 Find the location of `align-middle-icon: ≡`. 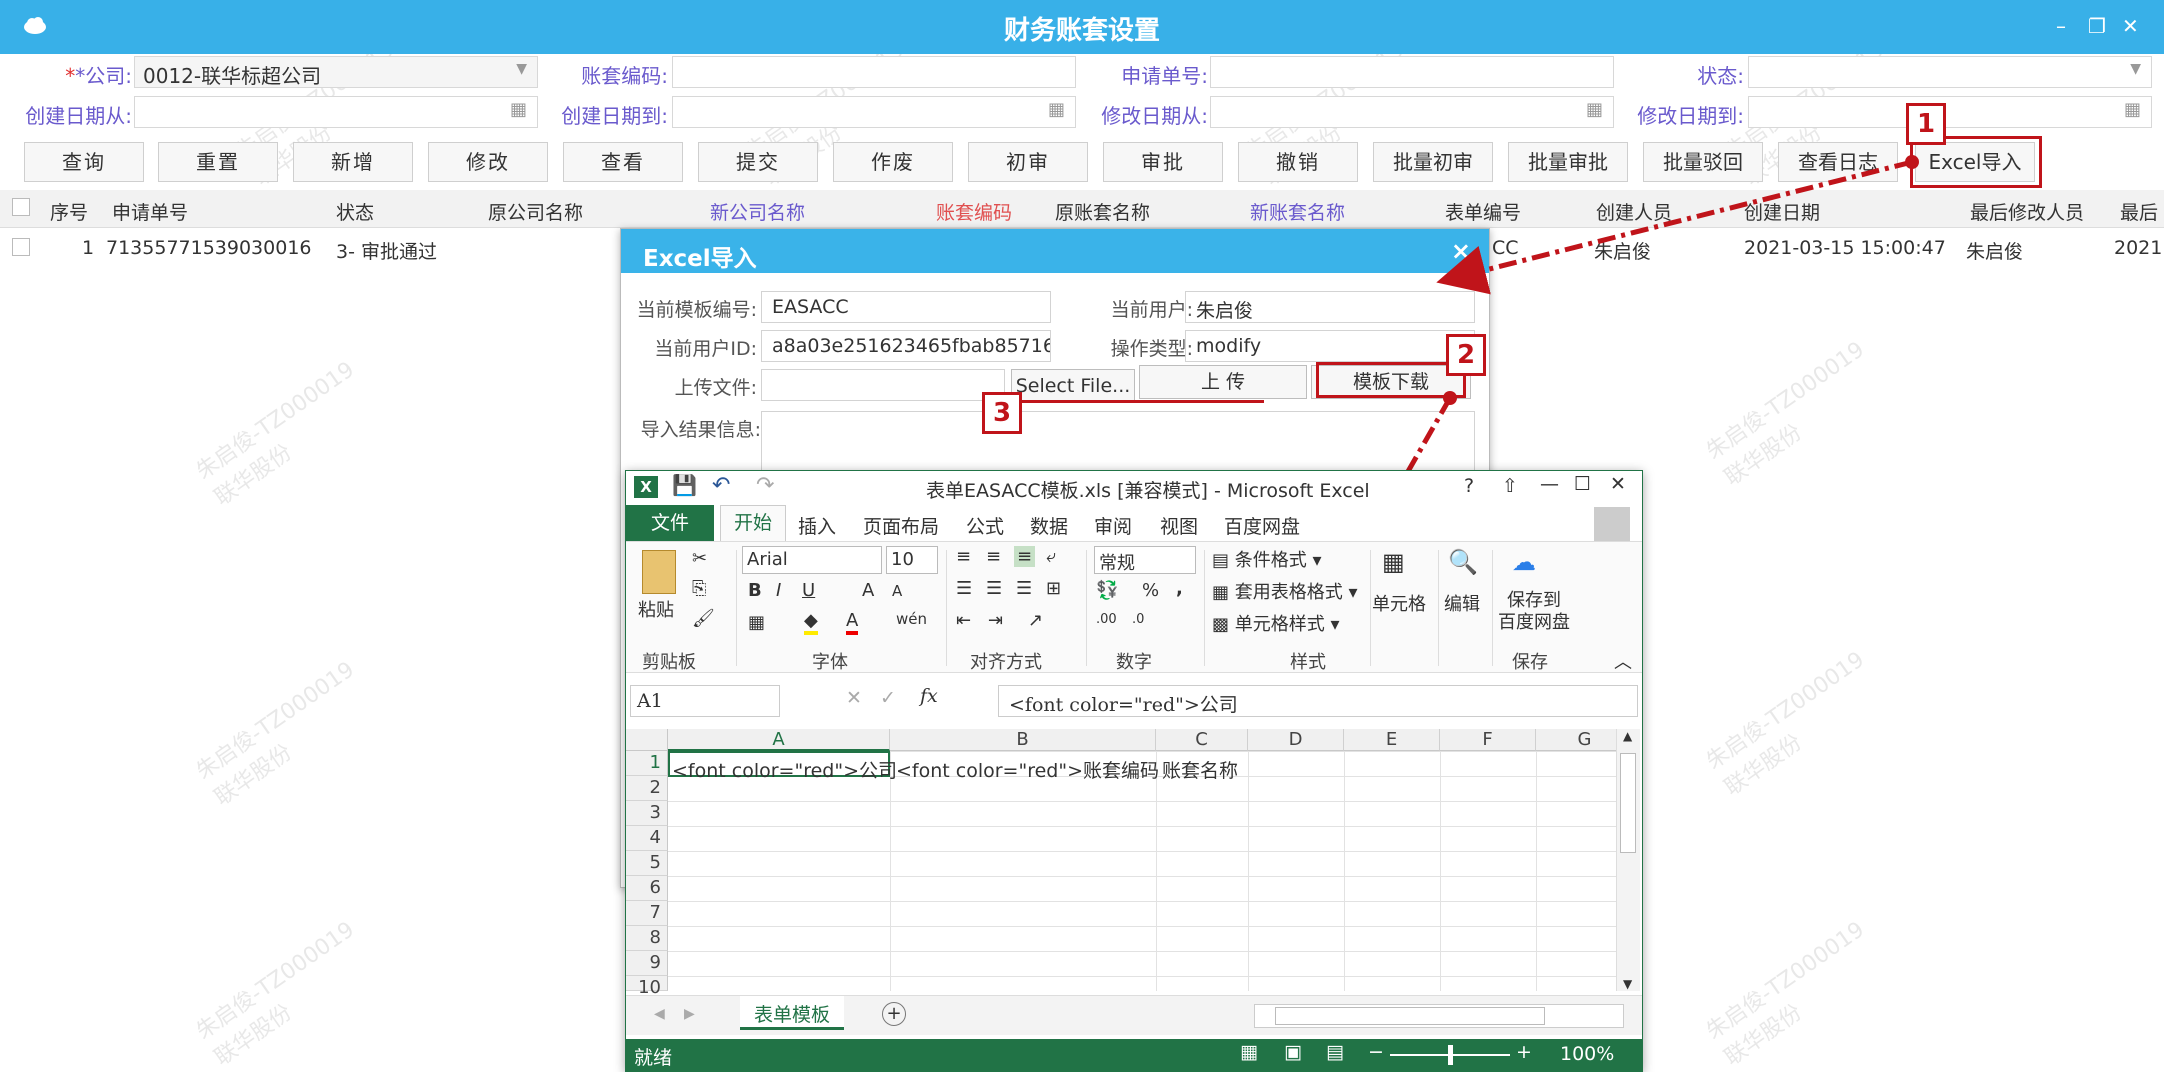

align-middle-icon: ≡ is located at coordinates (993, 556).